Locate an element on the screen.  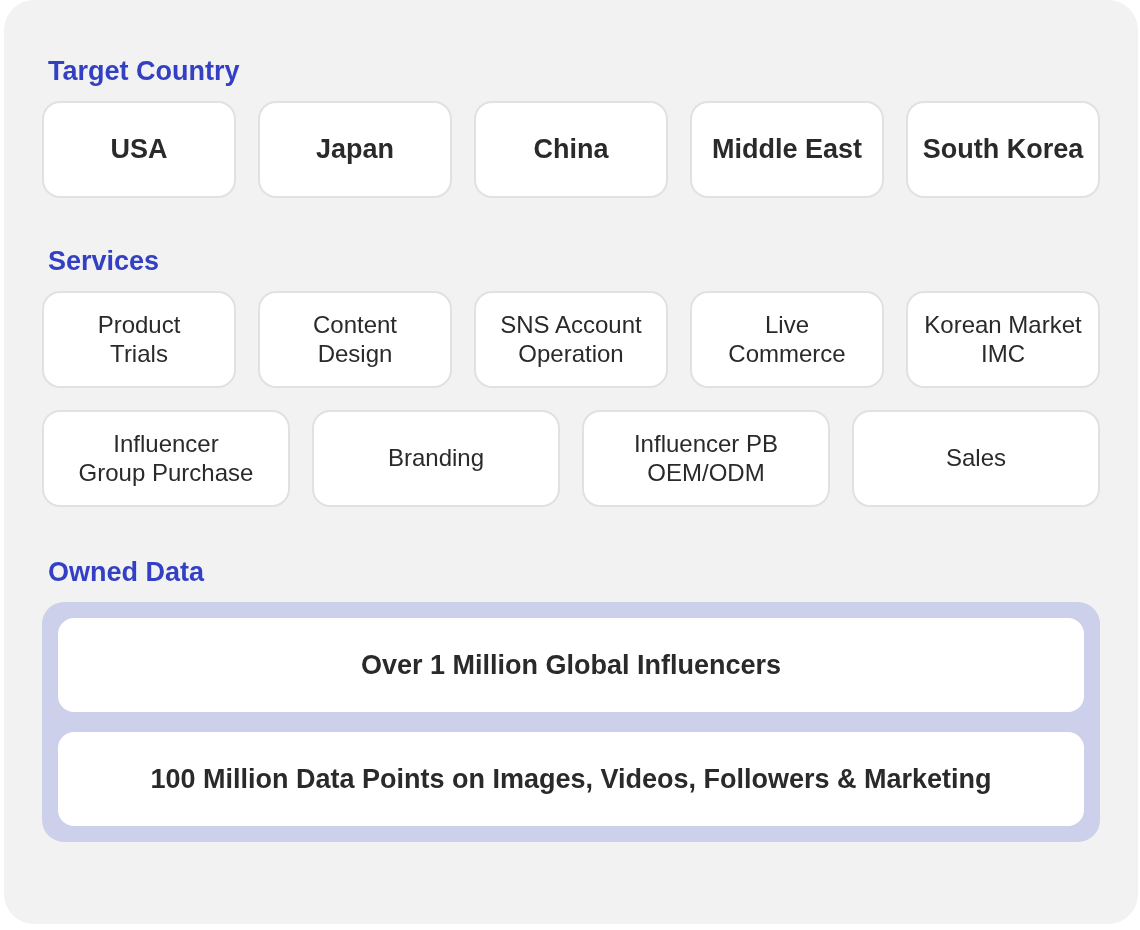
country-tag: USA is located at coordinates (139, 149).